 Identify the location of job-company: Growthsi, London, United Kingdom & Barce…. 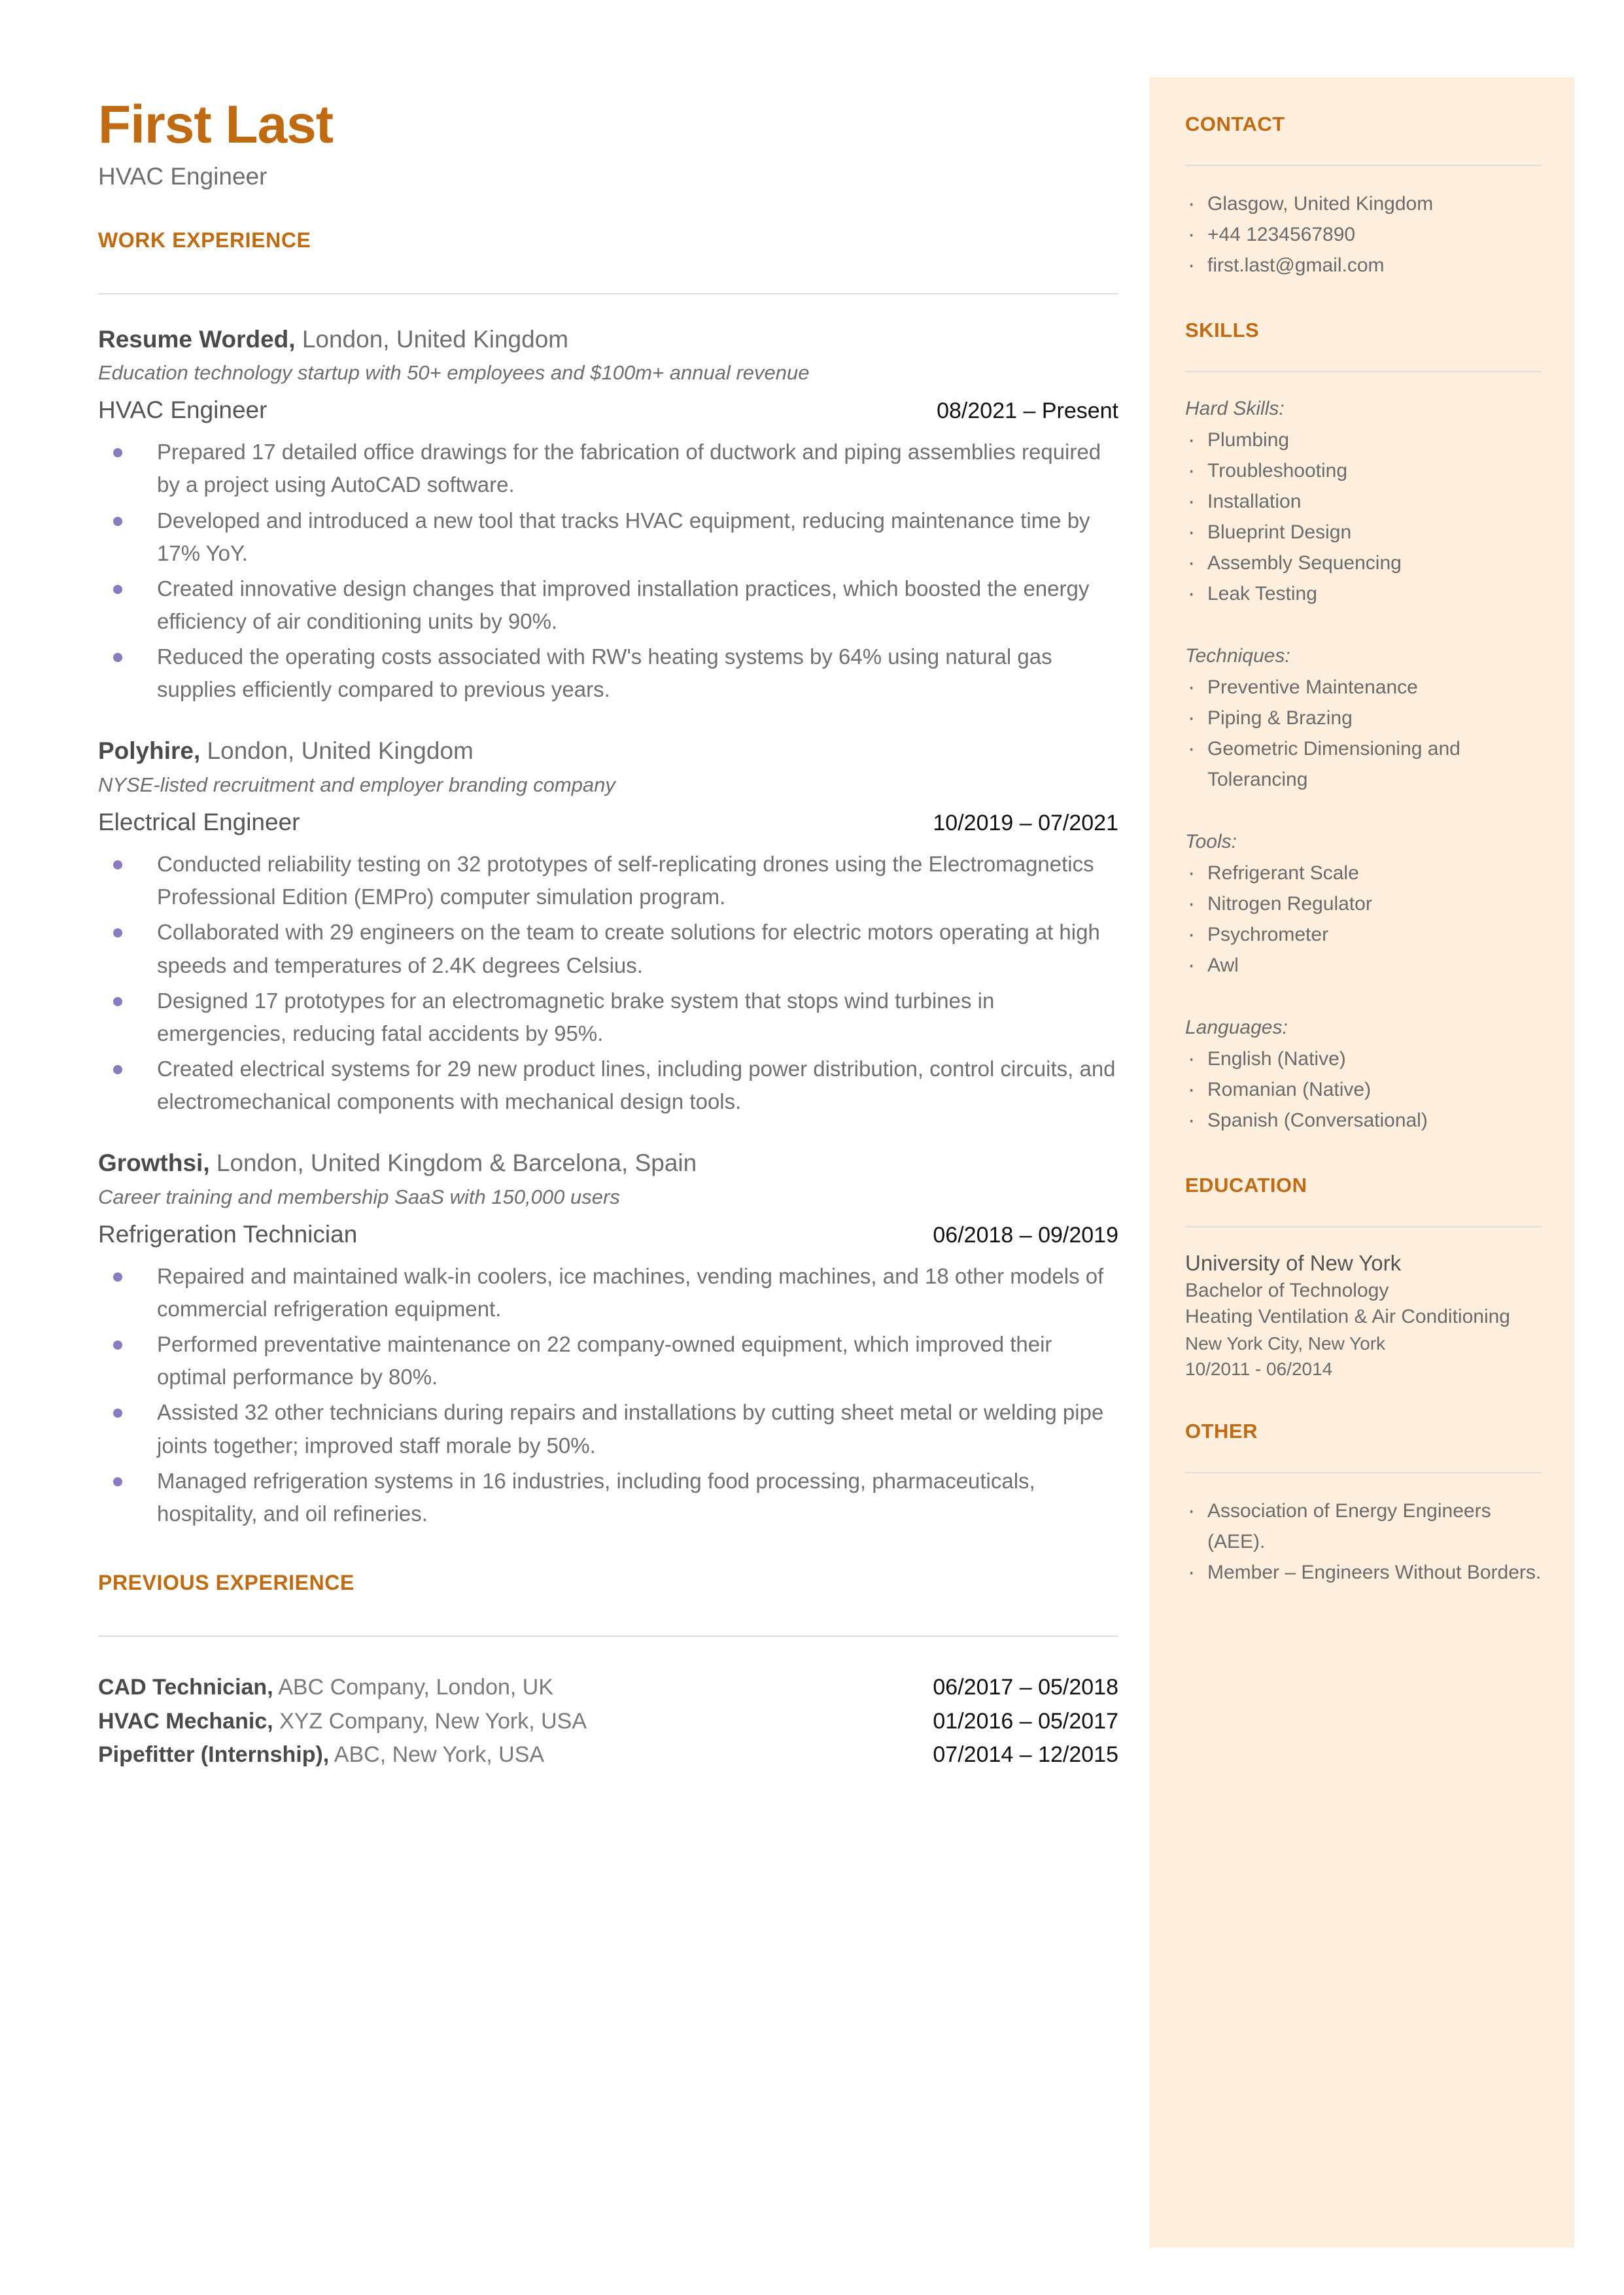
(608, 1163).